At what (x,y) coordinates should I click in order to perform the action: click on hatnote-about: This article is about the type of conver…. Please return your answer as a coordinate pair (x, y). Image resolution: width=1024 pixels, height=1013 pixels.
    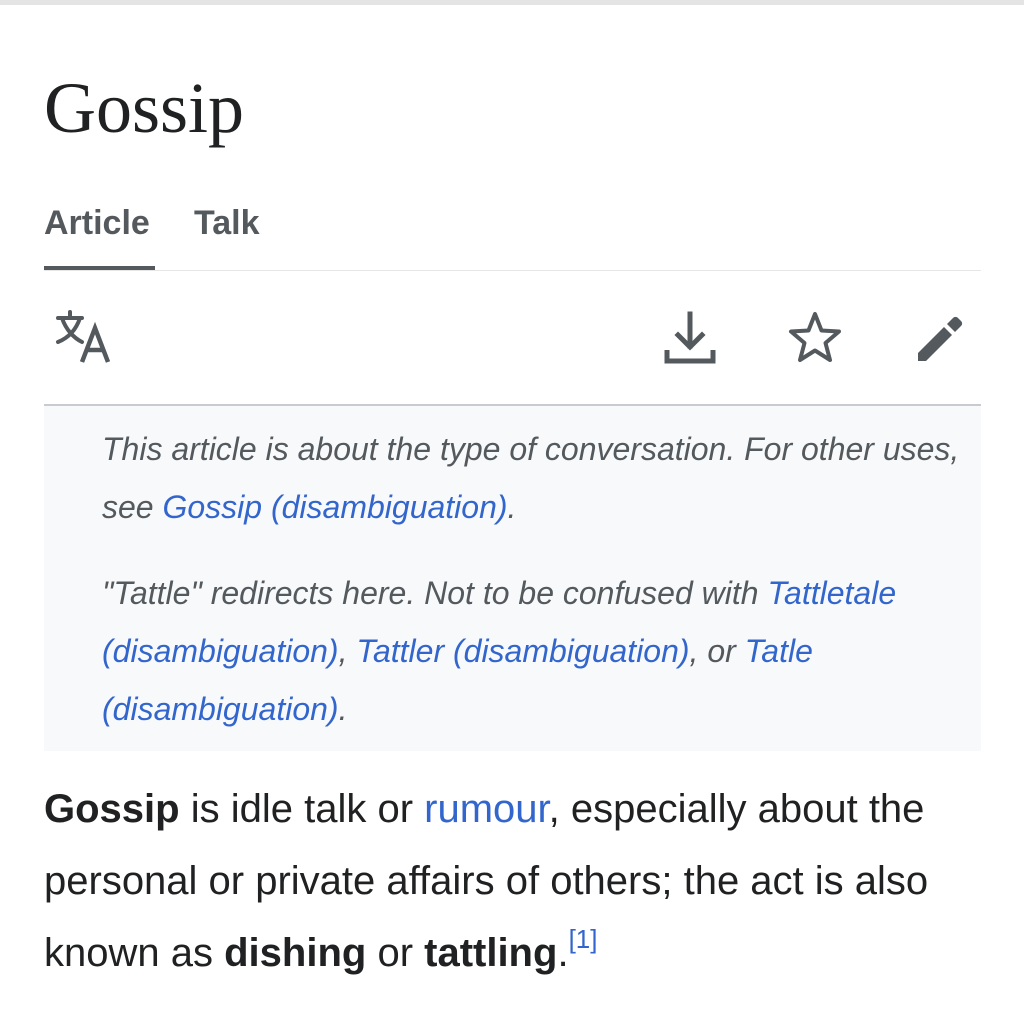
    Looking at the image, I should click on (537, 478).